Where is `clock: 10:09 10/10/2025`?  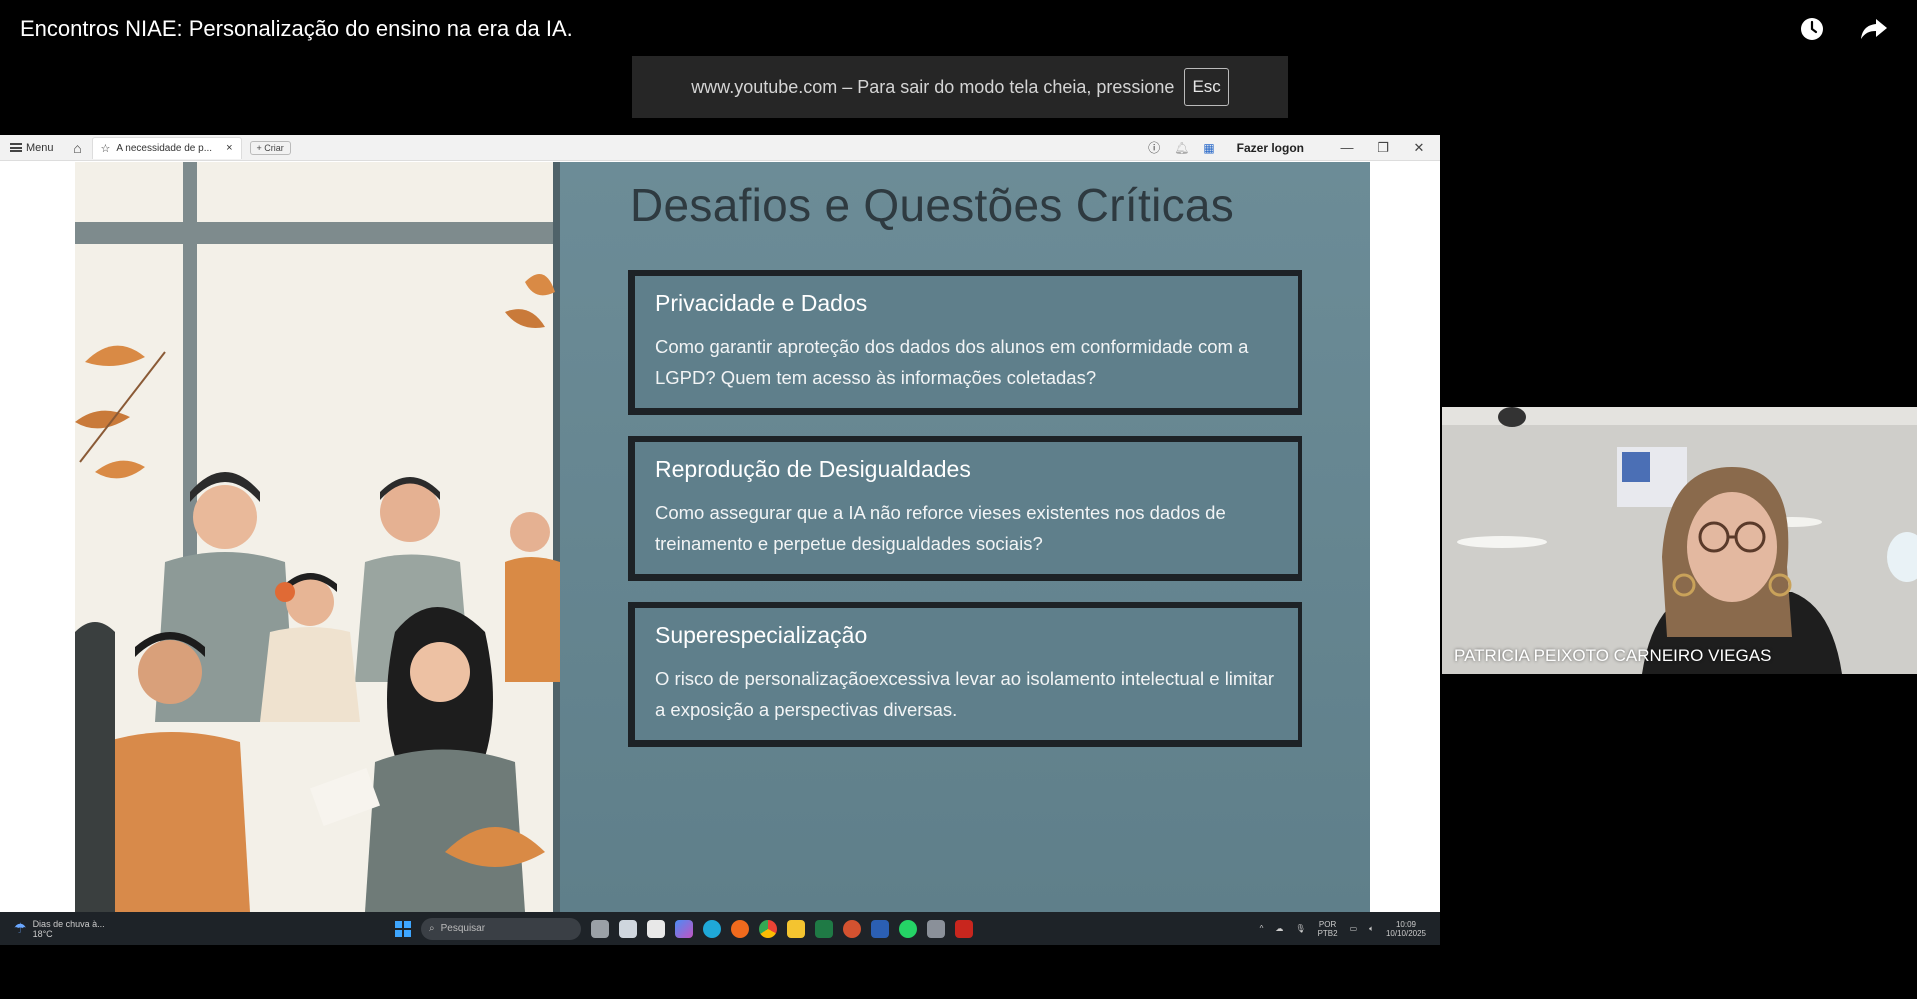 clock: 10:09 10/10/2025 is located at coordinates (1406, 929).